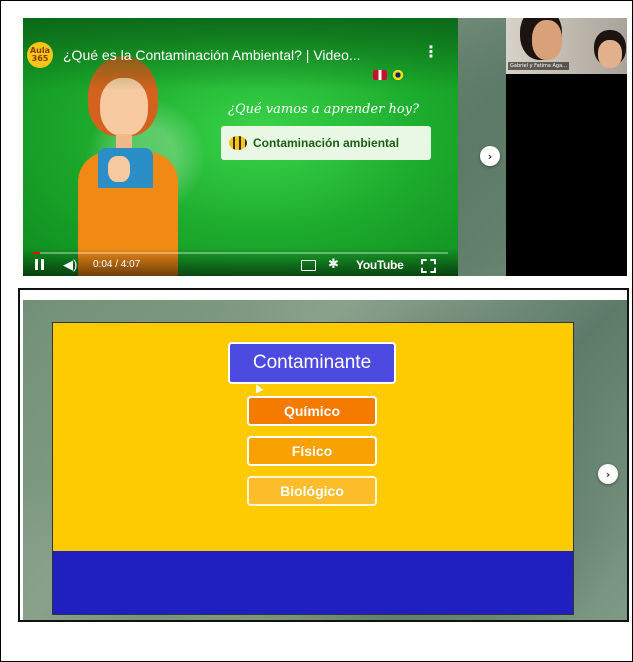  I want to click on progress-bar, so click(240, 253).